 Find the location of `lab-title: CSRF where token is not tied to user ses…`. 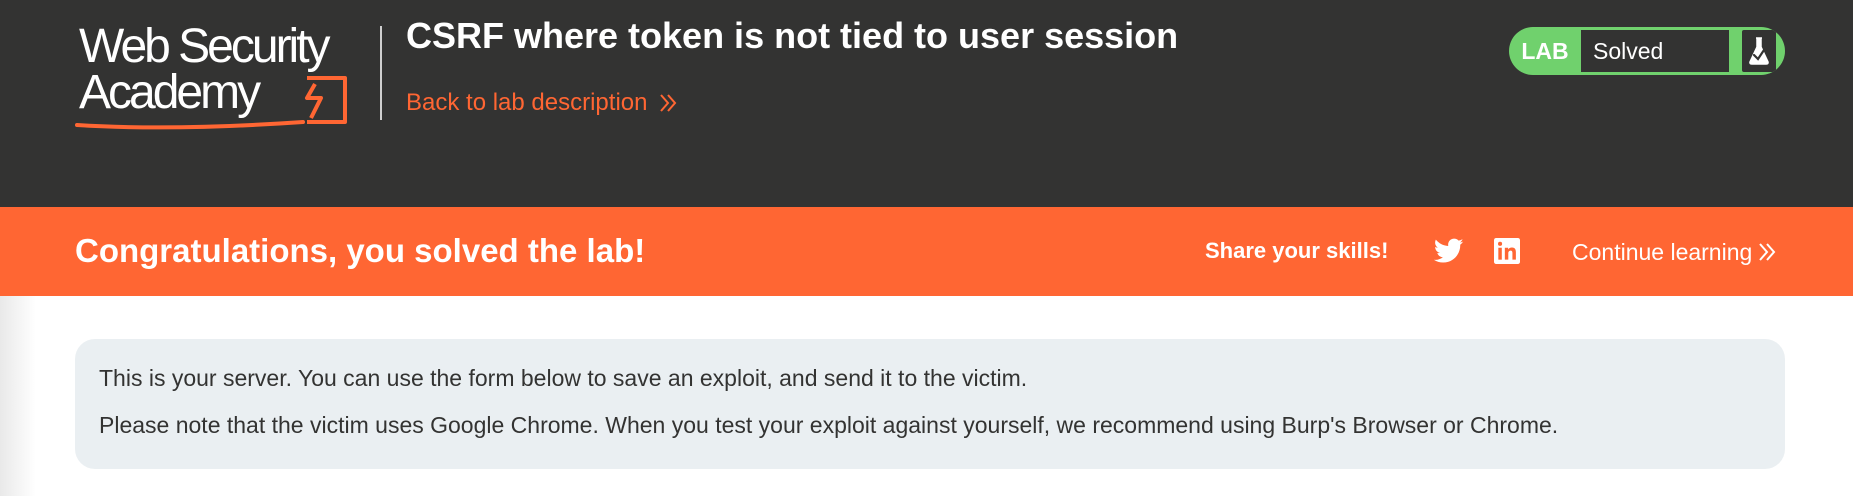

lab-title: CSRF where token is not tied to user ses… is located at coordinates (792, 35).